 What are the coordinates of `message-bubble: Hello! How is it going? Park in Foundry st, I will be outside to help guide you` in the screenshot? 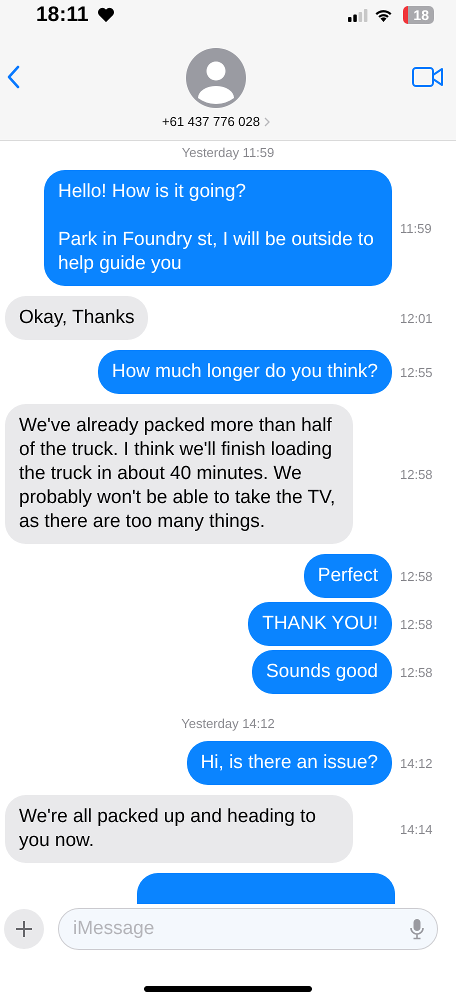 It's located at (218, 228).